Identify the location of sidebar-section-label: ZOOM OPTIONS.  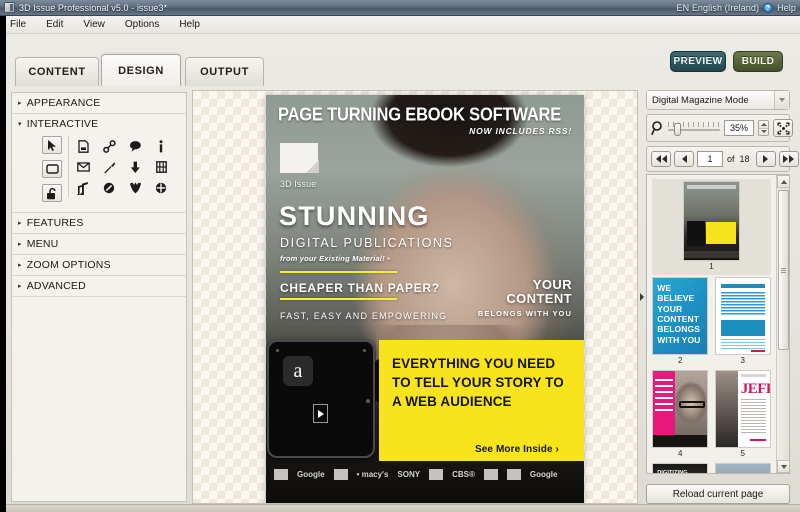
(68, 265).